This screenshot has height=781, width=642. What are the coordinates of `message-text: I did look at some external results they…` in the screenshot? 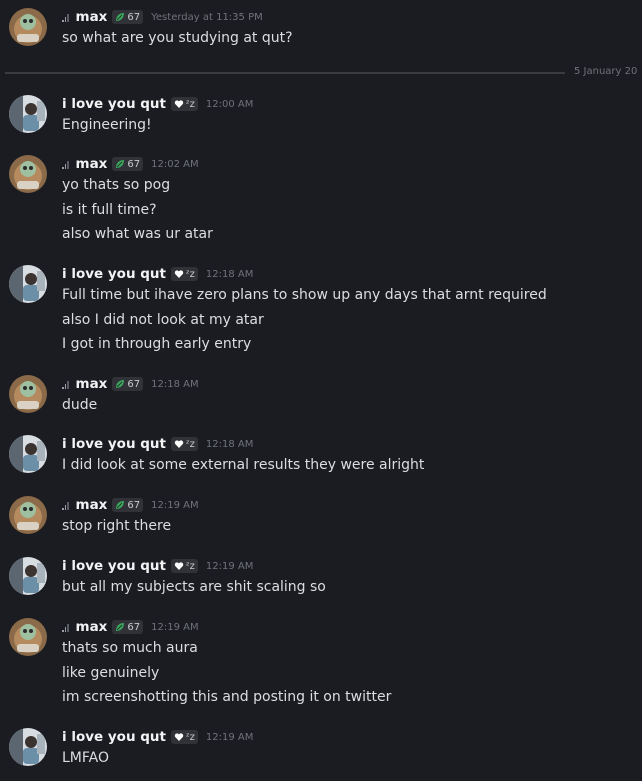 It's located at (243, 465).